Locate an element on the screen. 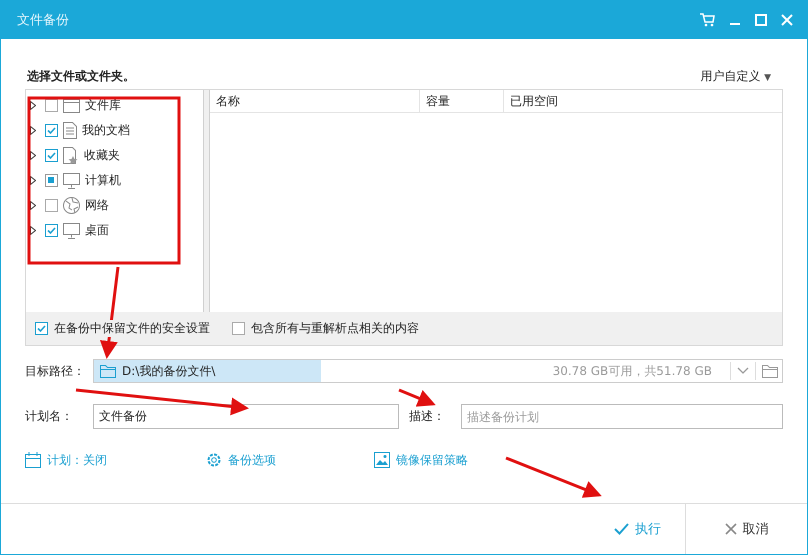 This screenshot has height=555, width=808. column-header: 已用空间 is located at coordinates (643, 101).